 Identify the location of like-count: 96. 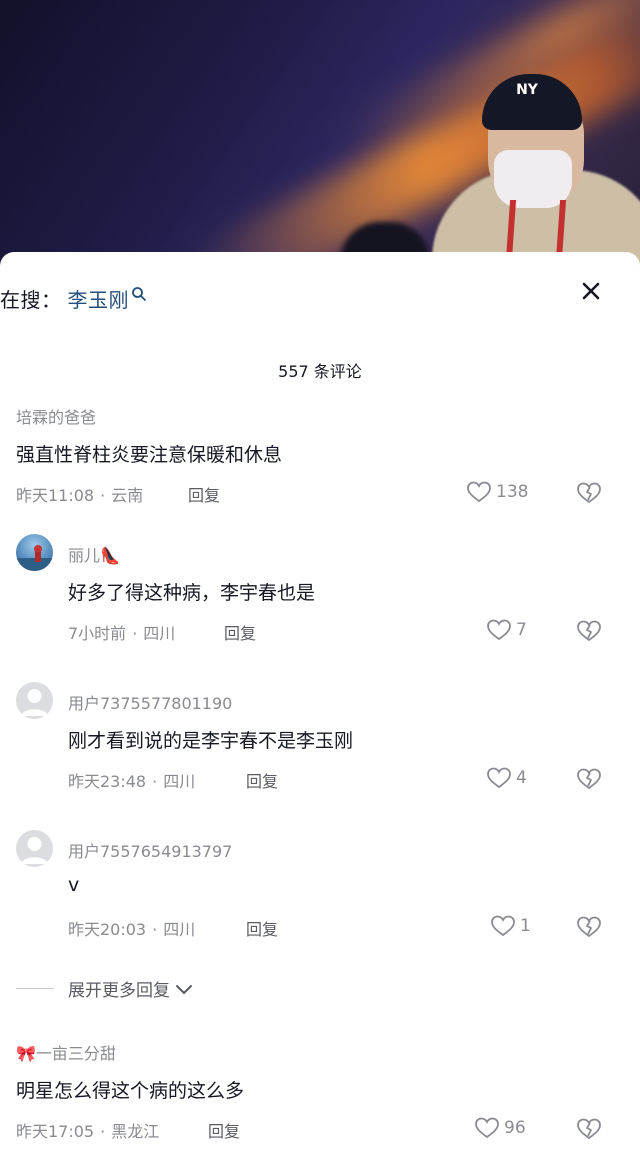
(515, 1128).